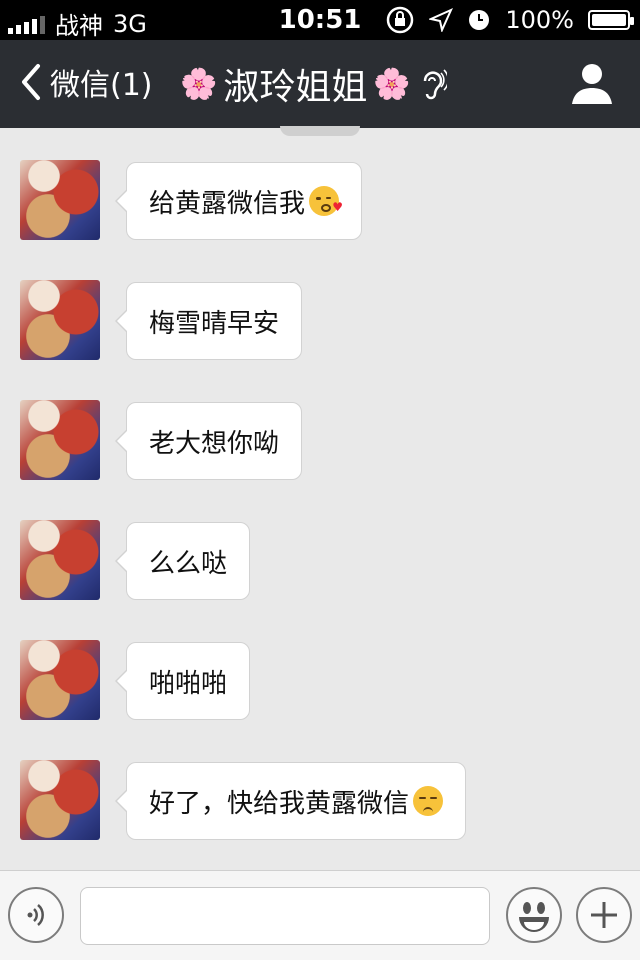 Image resolution: width=640 pixels, height=960 pixels. Describe the element at coordinates (279, 803) in the screenshot. I see `message-text: 好了，快给我黄露微信` at that location.